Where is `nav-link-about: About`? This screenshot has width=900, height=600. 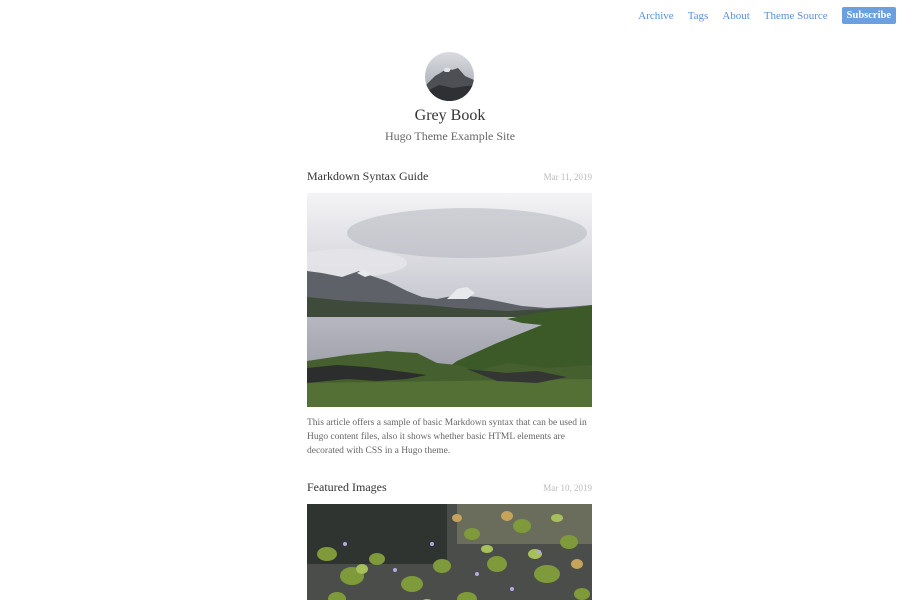 nav-link-about: About is located at coordinates (736, 16).